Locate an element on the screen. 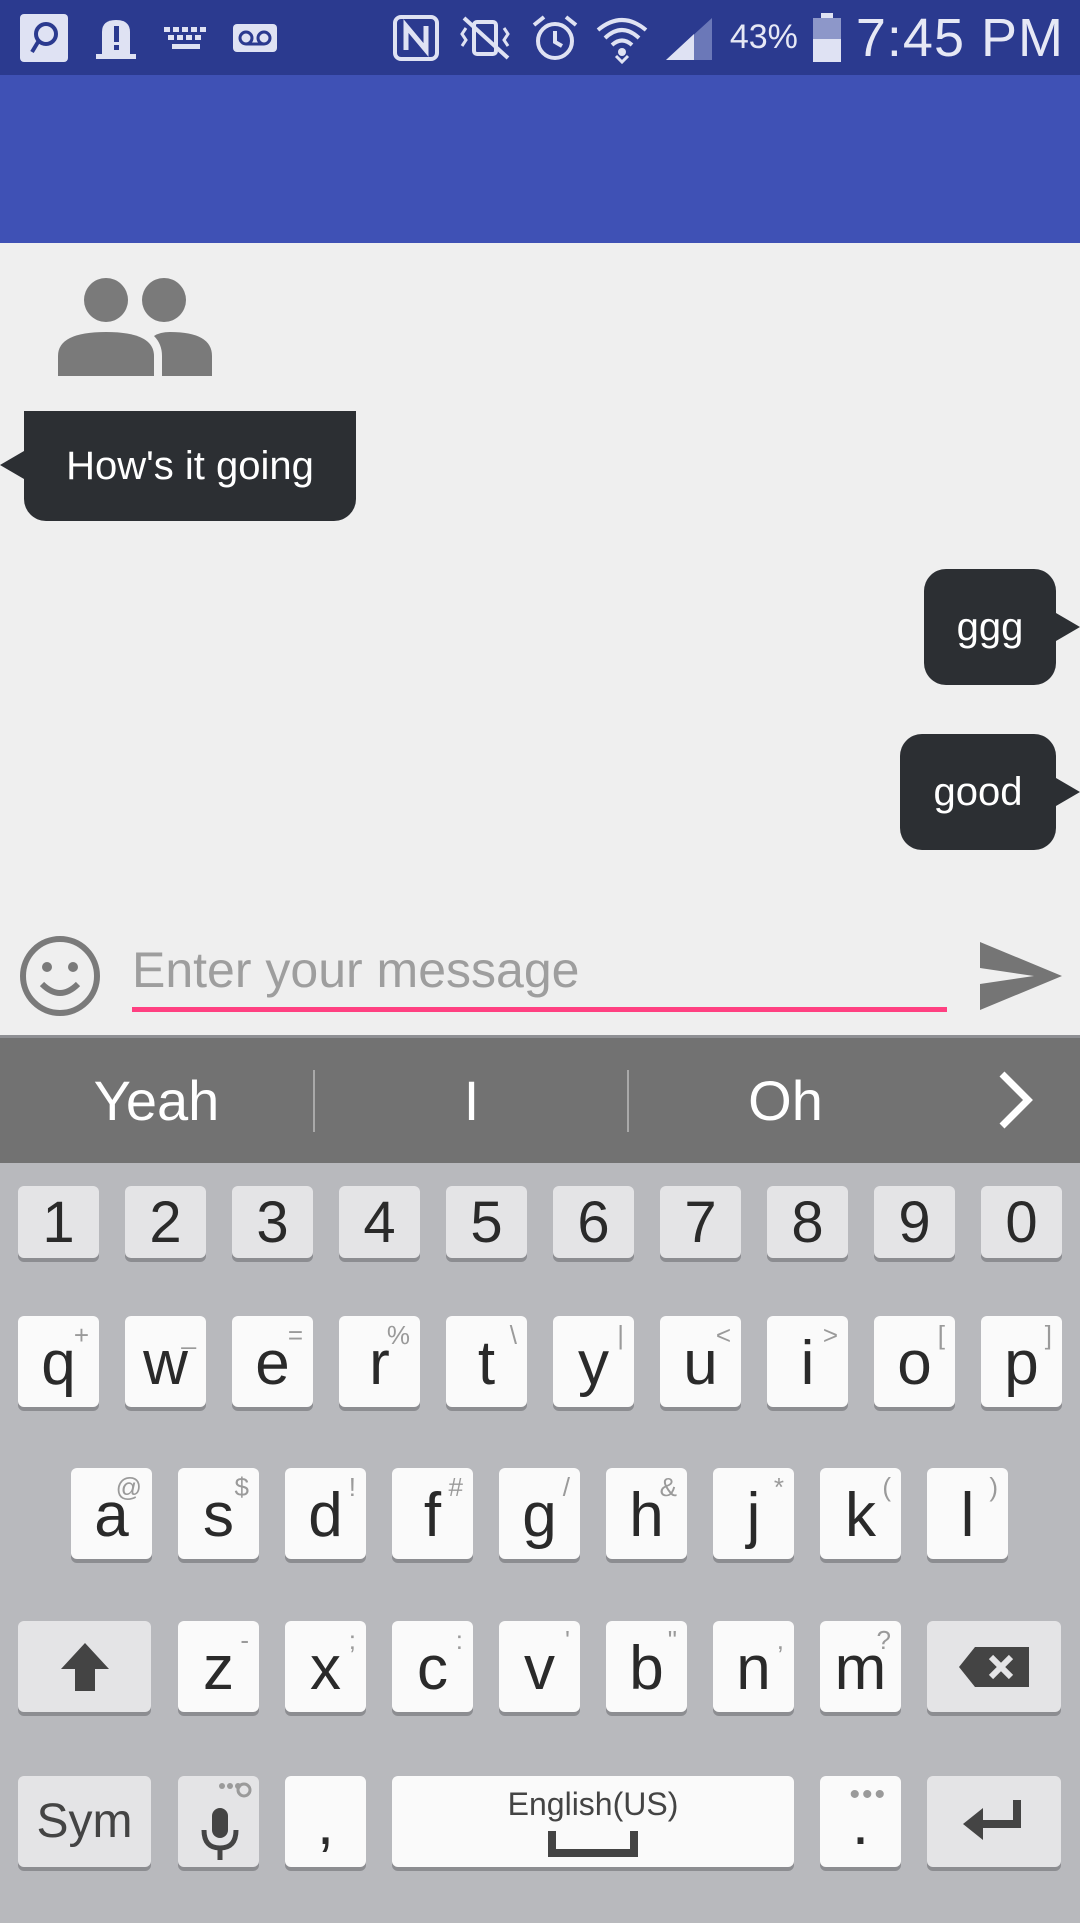 This screenshot has width=1080, height=1923. send-button is located at coordinates (1021, 976).